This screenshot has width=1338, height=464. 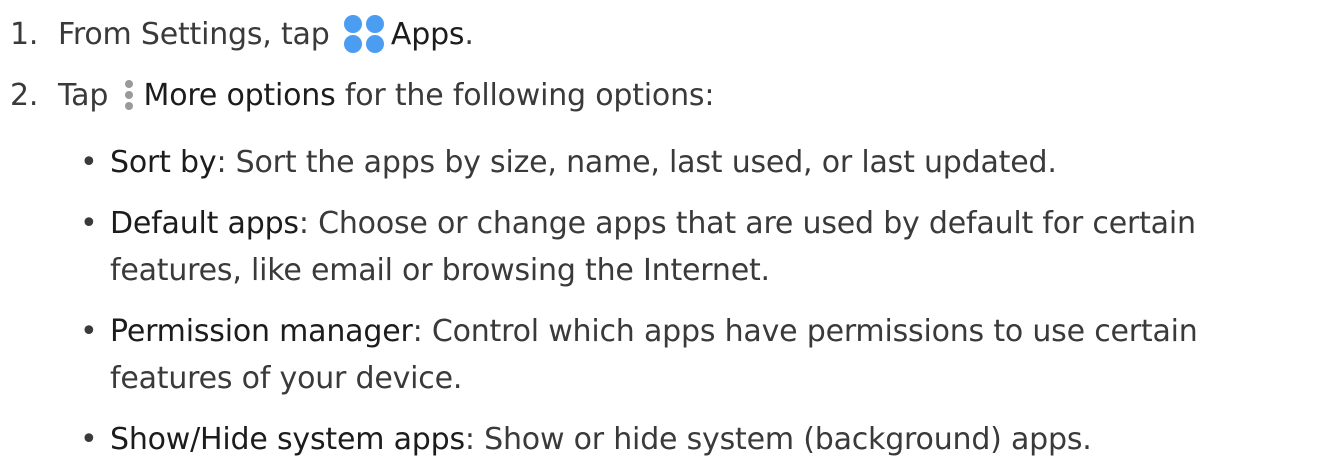 What do you see at coordinates (287, 439) in the screenshot?
I see `option-term: Show/Hide system apps` at bounding box center [287, 439].